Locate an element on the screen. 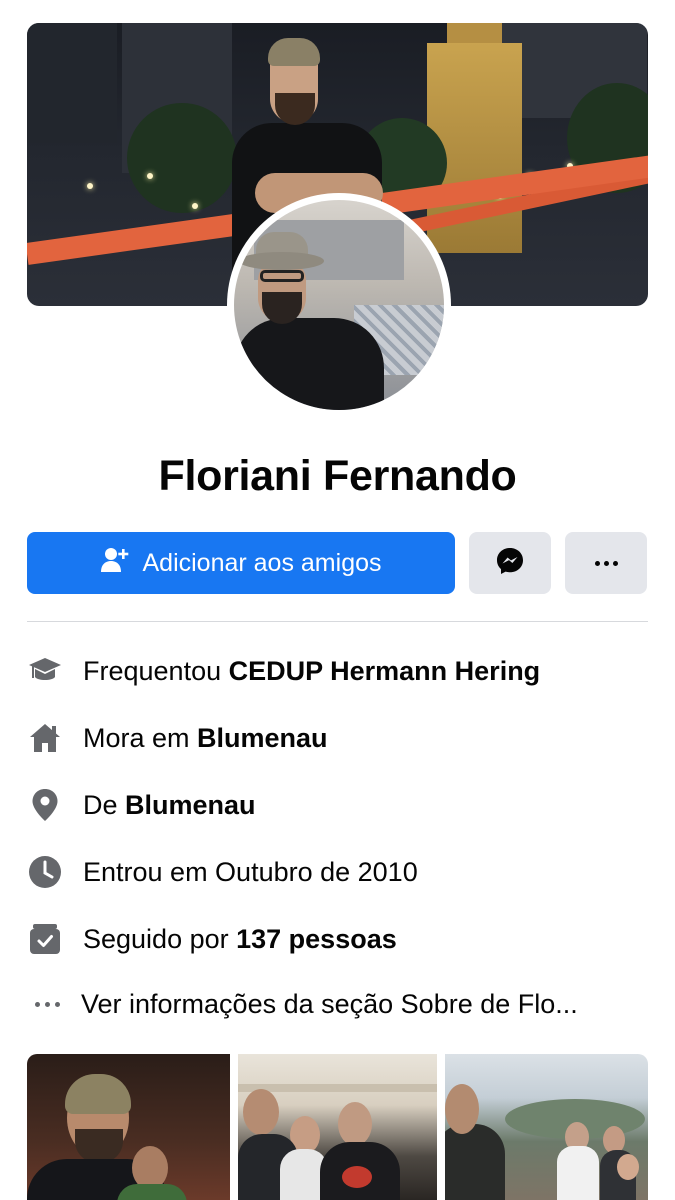  avatar is located at coordinates (339, 305).